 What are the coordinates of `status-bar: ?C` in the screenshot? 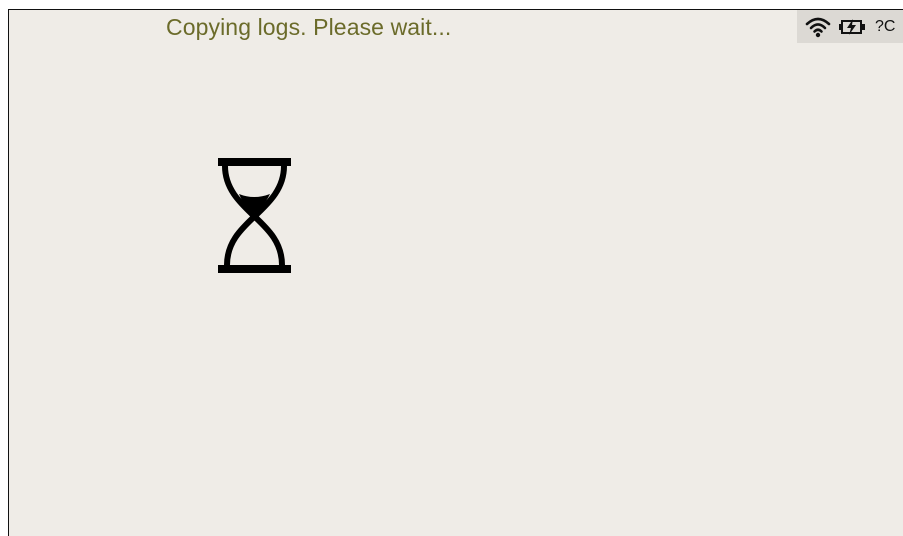 It's located at (850, 26).